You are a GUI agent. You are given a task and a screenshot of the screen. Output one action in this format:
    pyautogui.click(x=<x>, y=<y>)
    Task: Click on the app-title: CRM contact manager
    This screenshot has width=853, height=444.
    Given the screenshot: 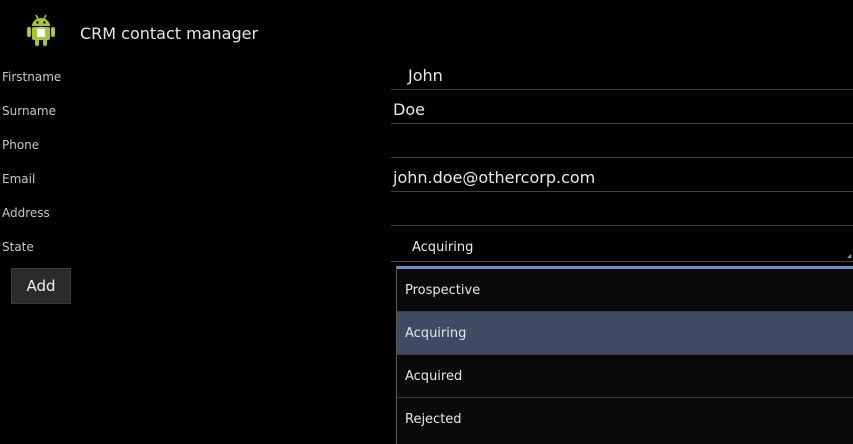 What is the action you would take?
    pyautogui.click(x=169, y=33)
    